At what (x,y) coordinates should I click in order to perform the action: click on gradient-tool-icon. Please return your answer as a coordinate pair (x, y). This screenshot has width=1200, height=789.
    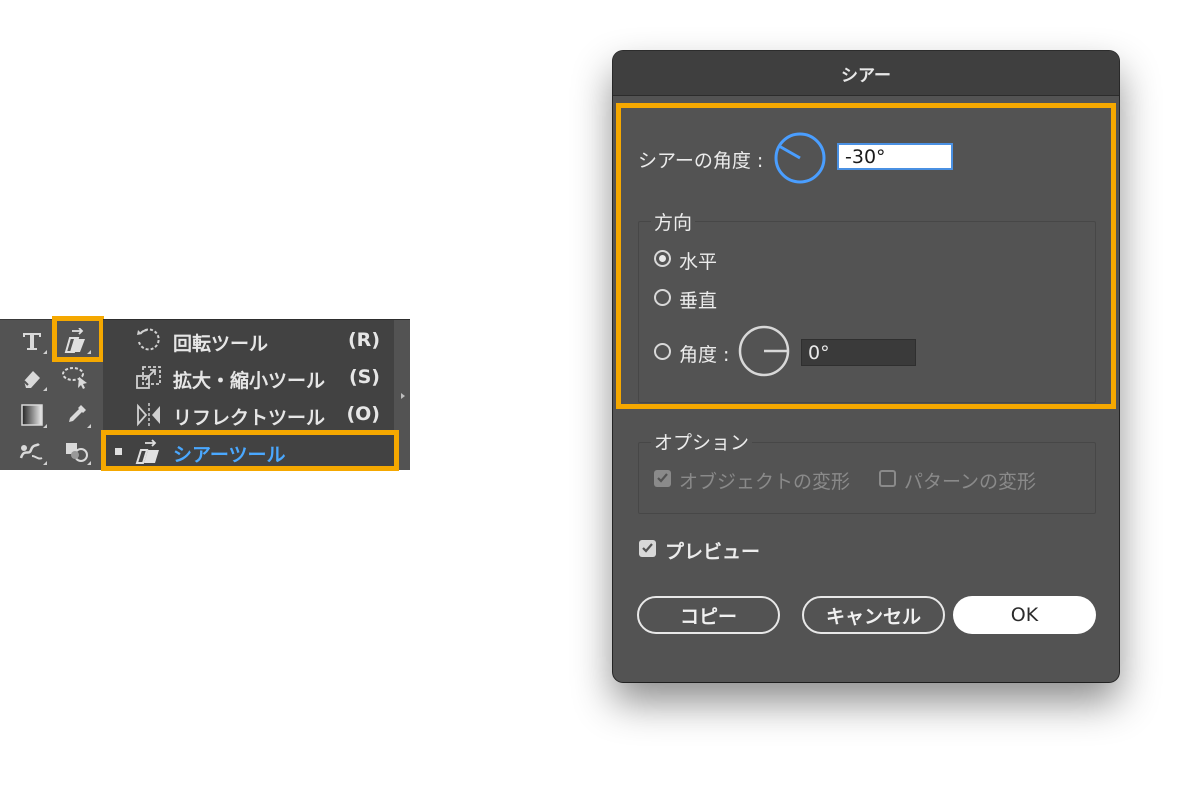
    Looking at the image, I should click on (32, 415).